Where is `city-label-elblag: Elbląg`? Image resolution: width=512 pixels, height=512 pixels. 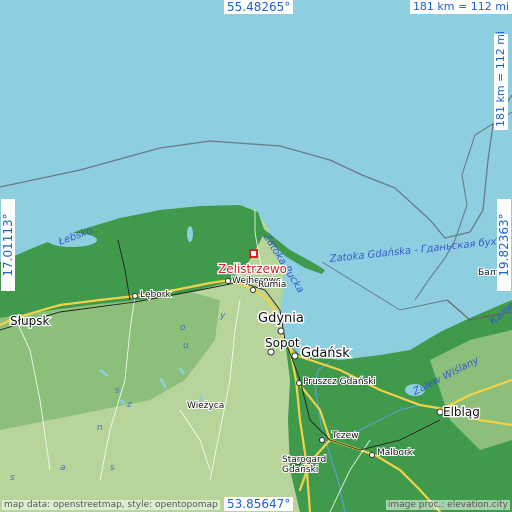
city-label-elblag: Elbląg is located at coordinates (461, 412).